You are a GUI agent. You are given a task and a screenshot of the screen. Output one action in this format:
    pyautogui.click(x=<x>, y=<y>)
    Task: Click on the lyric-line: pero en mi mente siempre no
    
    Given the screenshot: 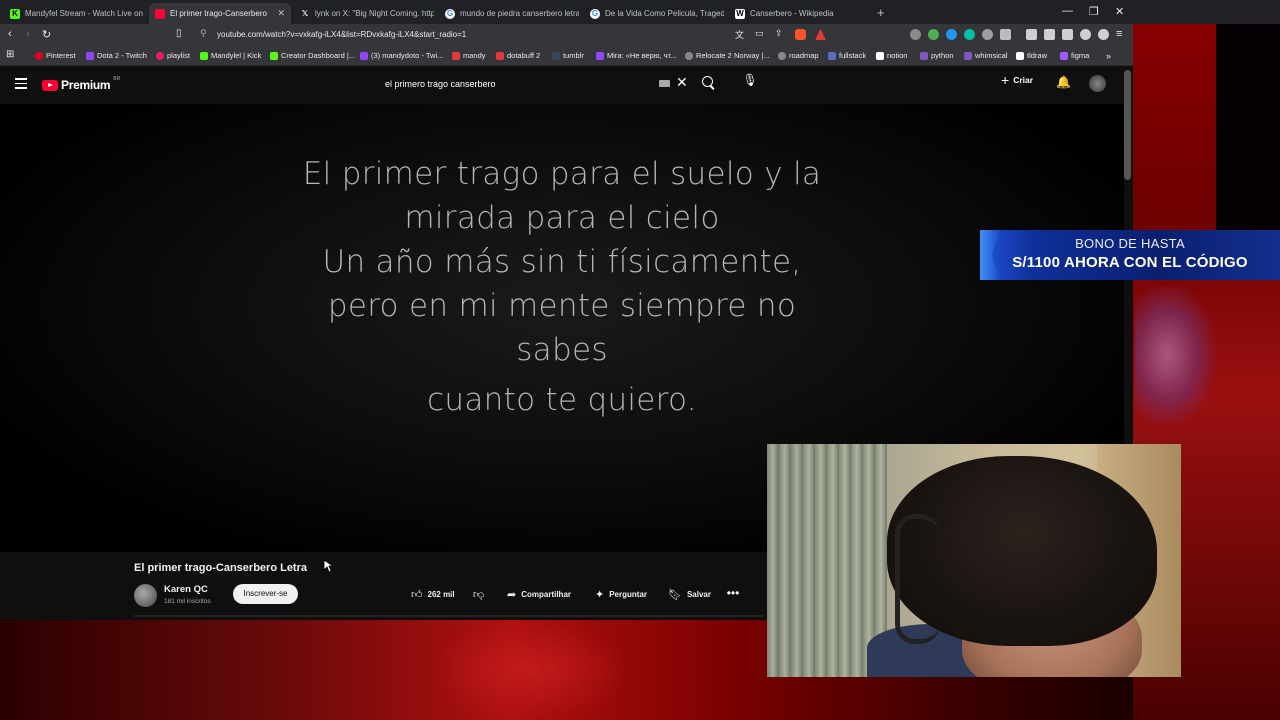 What is the action you would take?
    pyautogui.click(x=562, y=306)
    